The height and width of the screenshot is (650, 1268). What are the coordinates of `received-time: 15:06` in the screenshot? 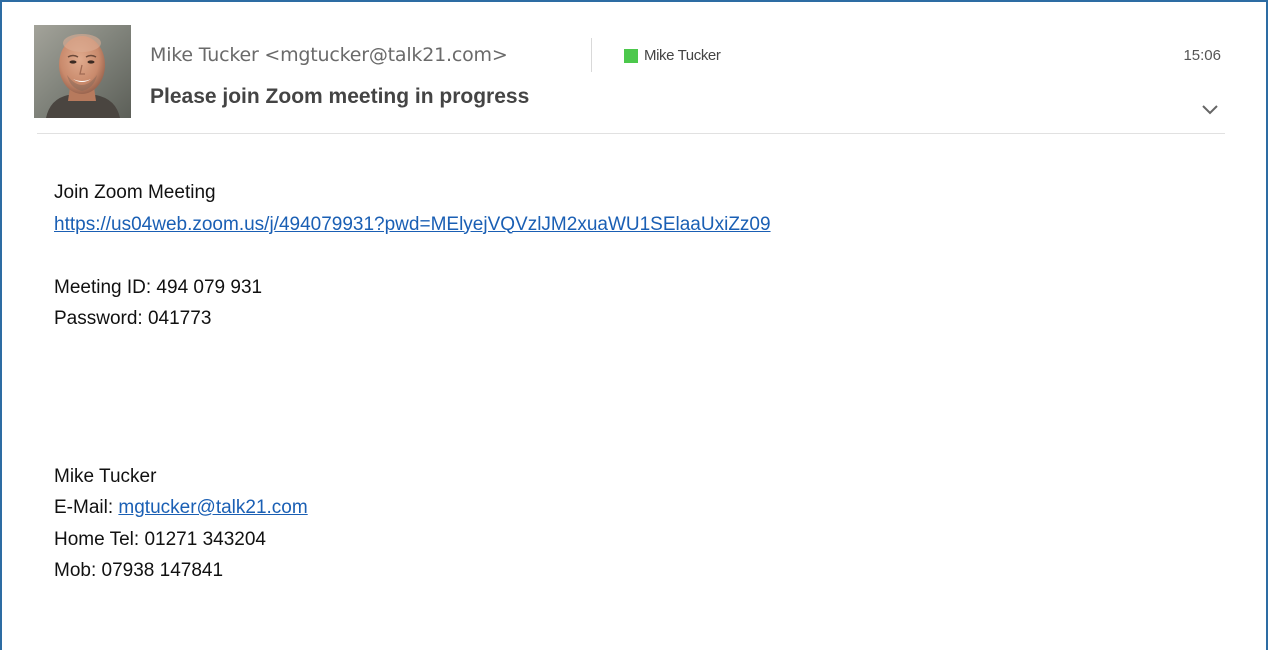 It's located at (1202, 55).